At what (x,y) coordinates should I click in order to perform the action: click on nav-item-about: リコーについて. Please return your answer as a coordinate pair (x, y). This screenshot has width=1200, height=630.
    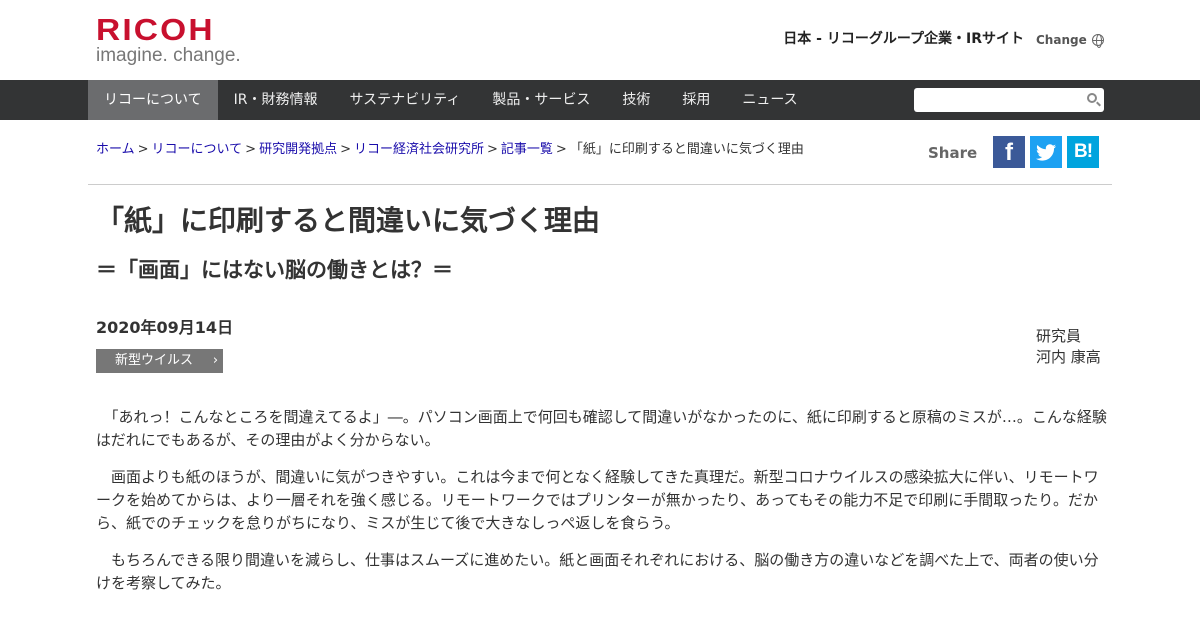
    Looking at the image, I should click on (153, 100).